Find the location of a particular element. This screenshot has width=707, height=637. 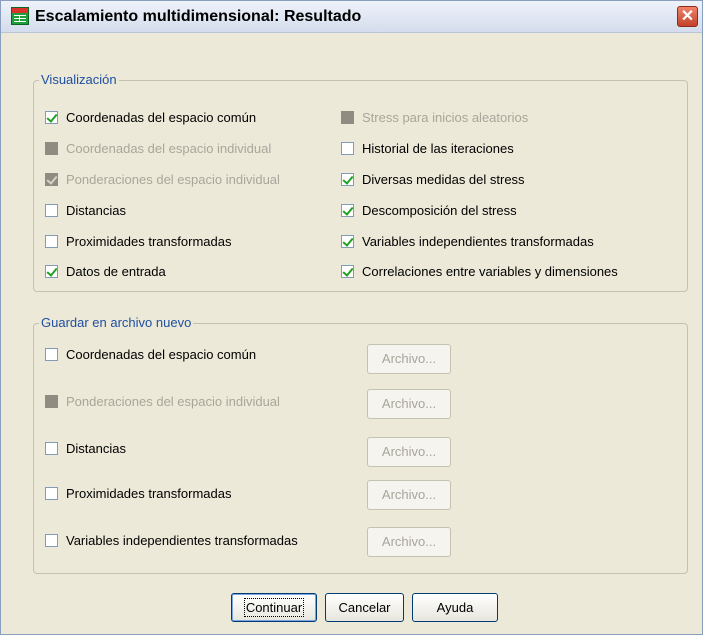

cancel-button-label: Cancelar is located at coordinates (364, 607).